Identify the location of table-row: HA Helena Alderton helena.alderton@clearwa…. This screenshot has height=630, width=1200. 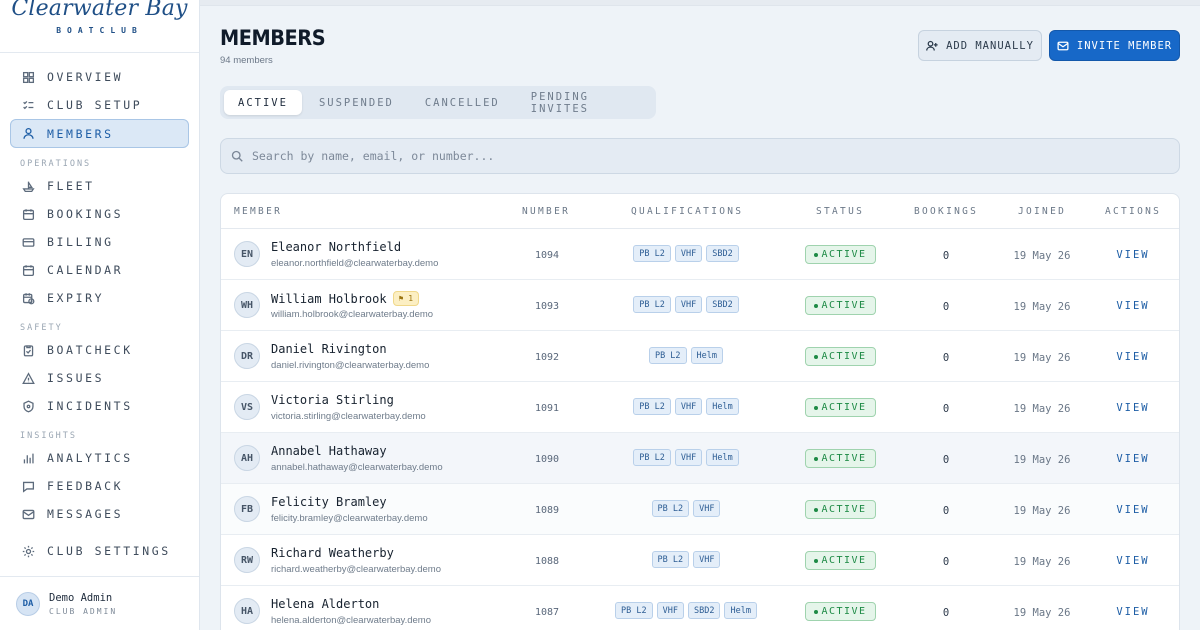
(700, 608).